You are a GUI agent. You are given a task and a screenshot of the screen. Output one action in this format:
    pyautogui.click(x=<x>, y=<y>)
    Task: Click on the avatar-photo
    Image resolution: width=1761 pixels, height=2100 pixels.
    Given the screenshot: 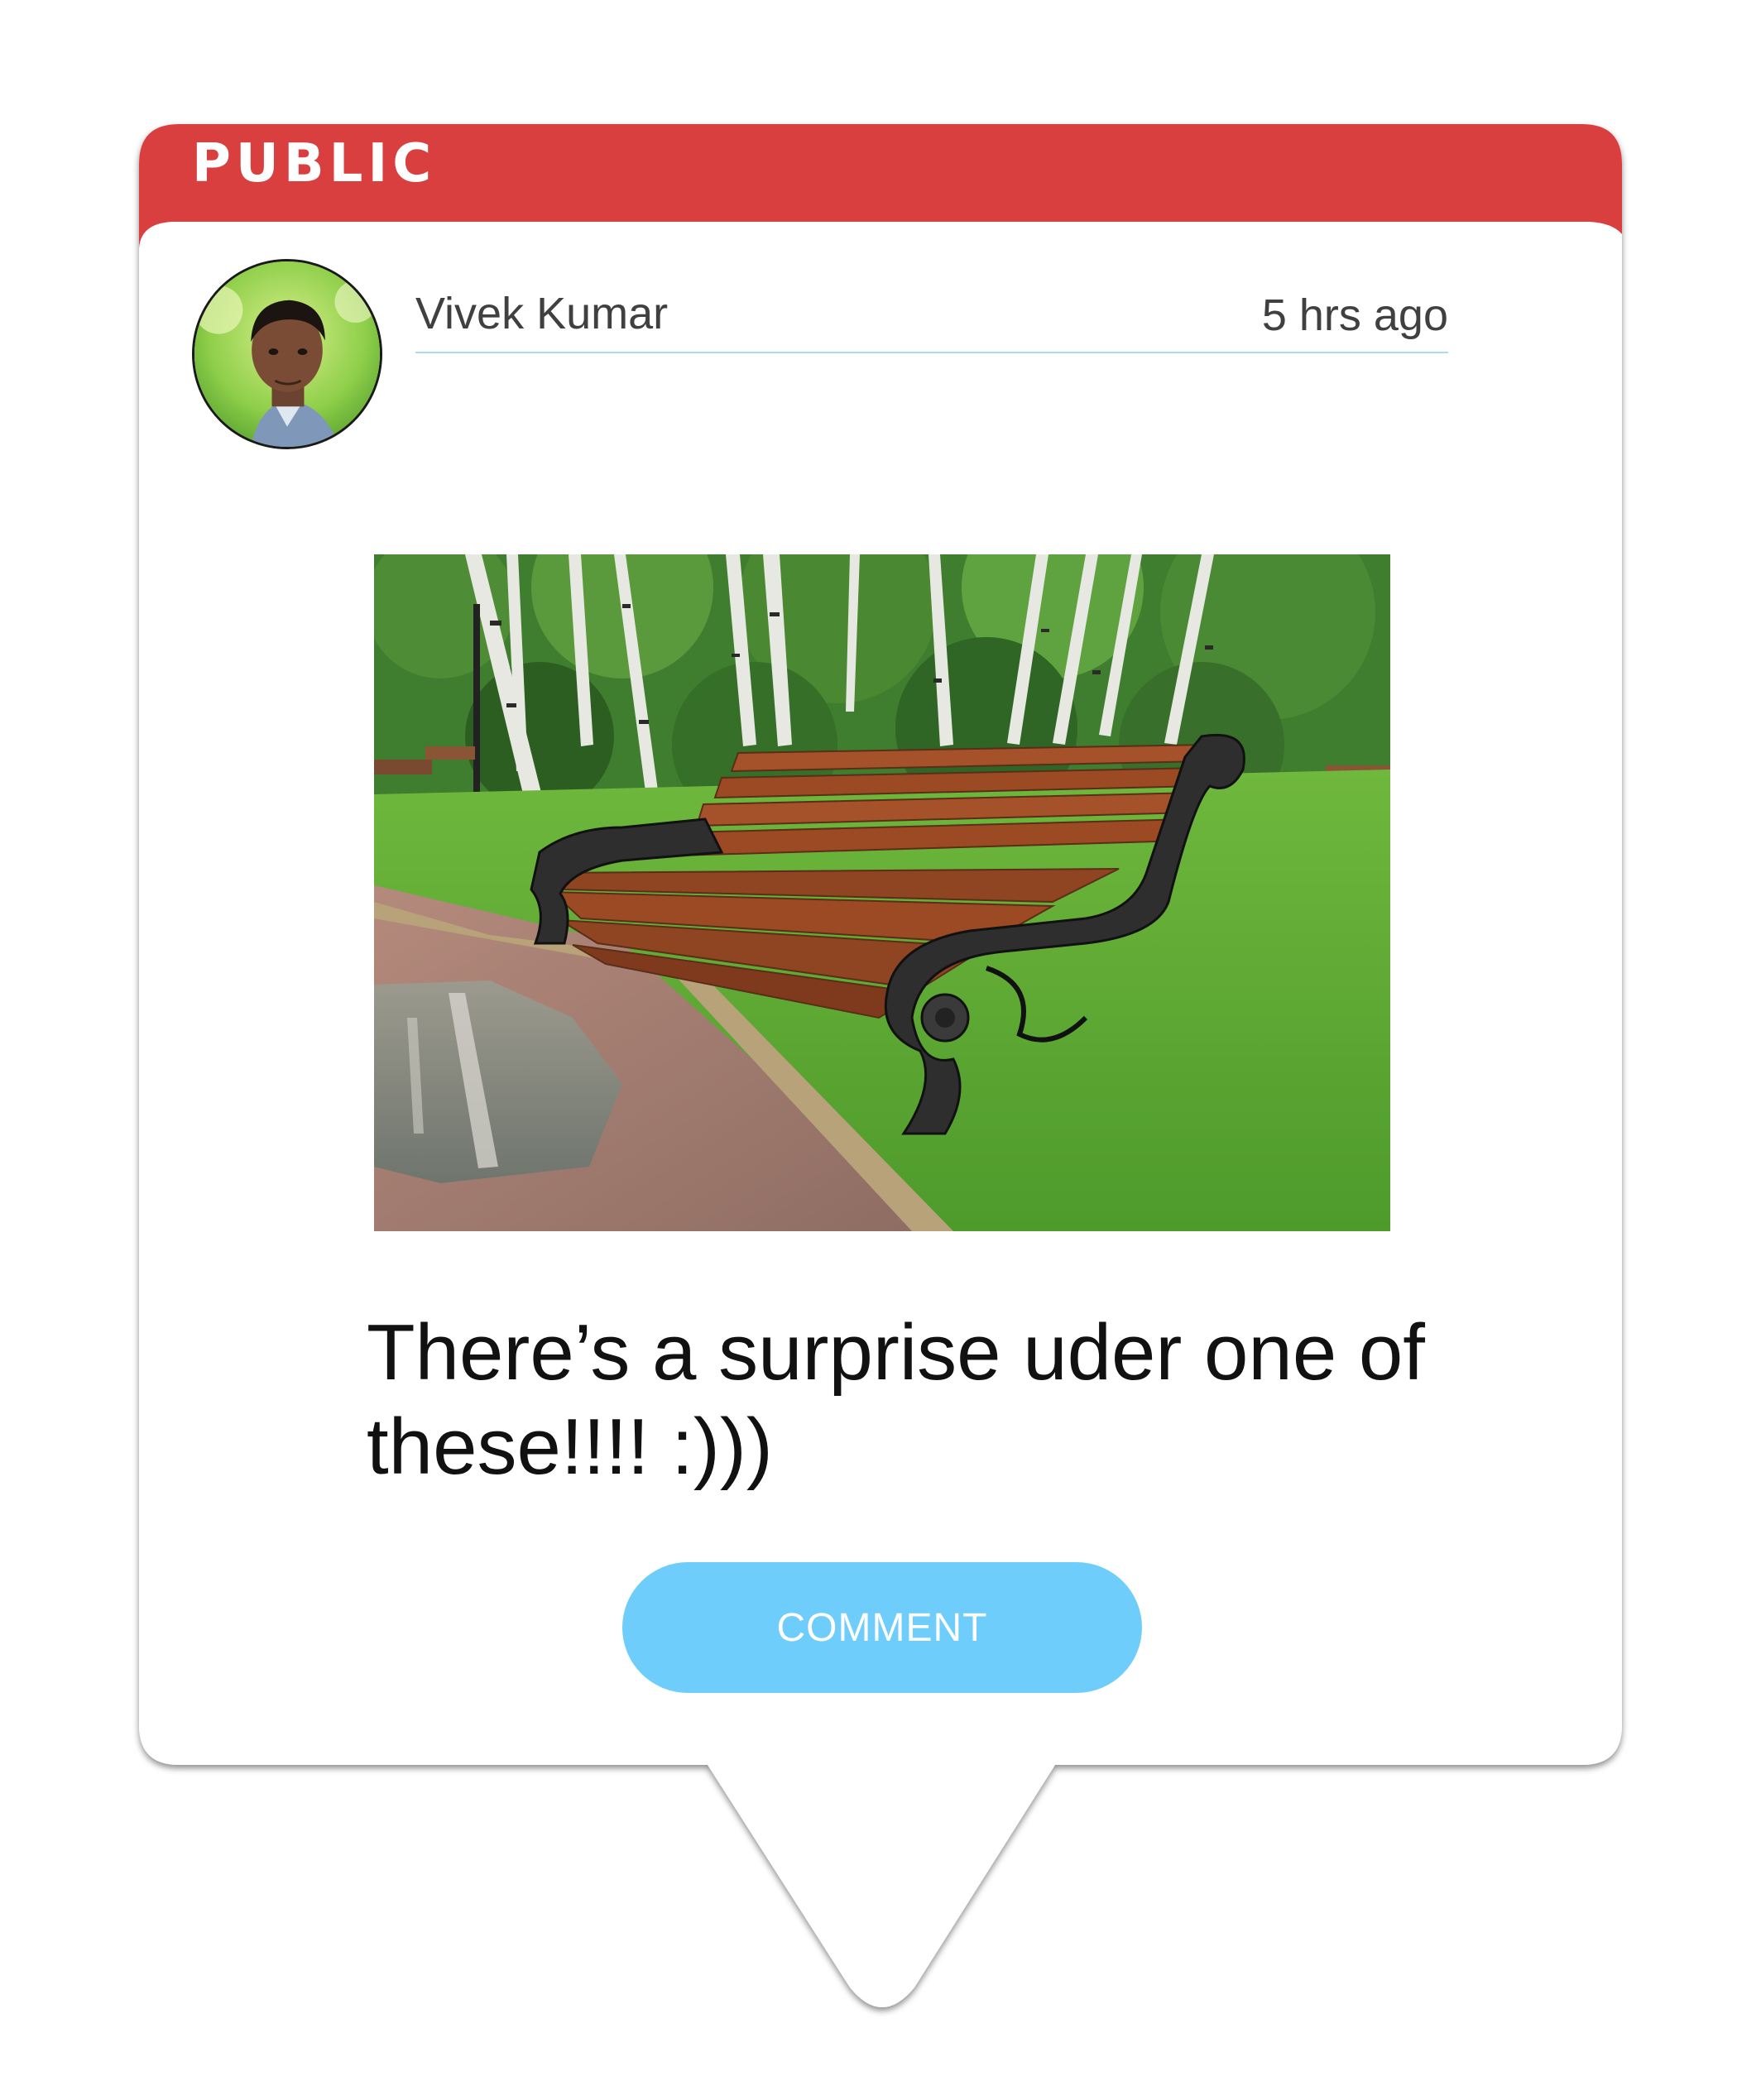 What is the action you would take?
    pyautogui.click(x=287, y=354)
    